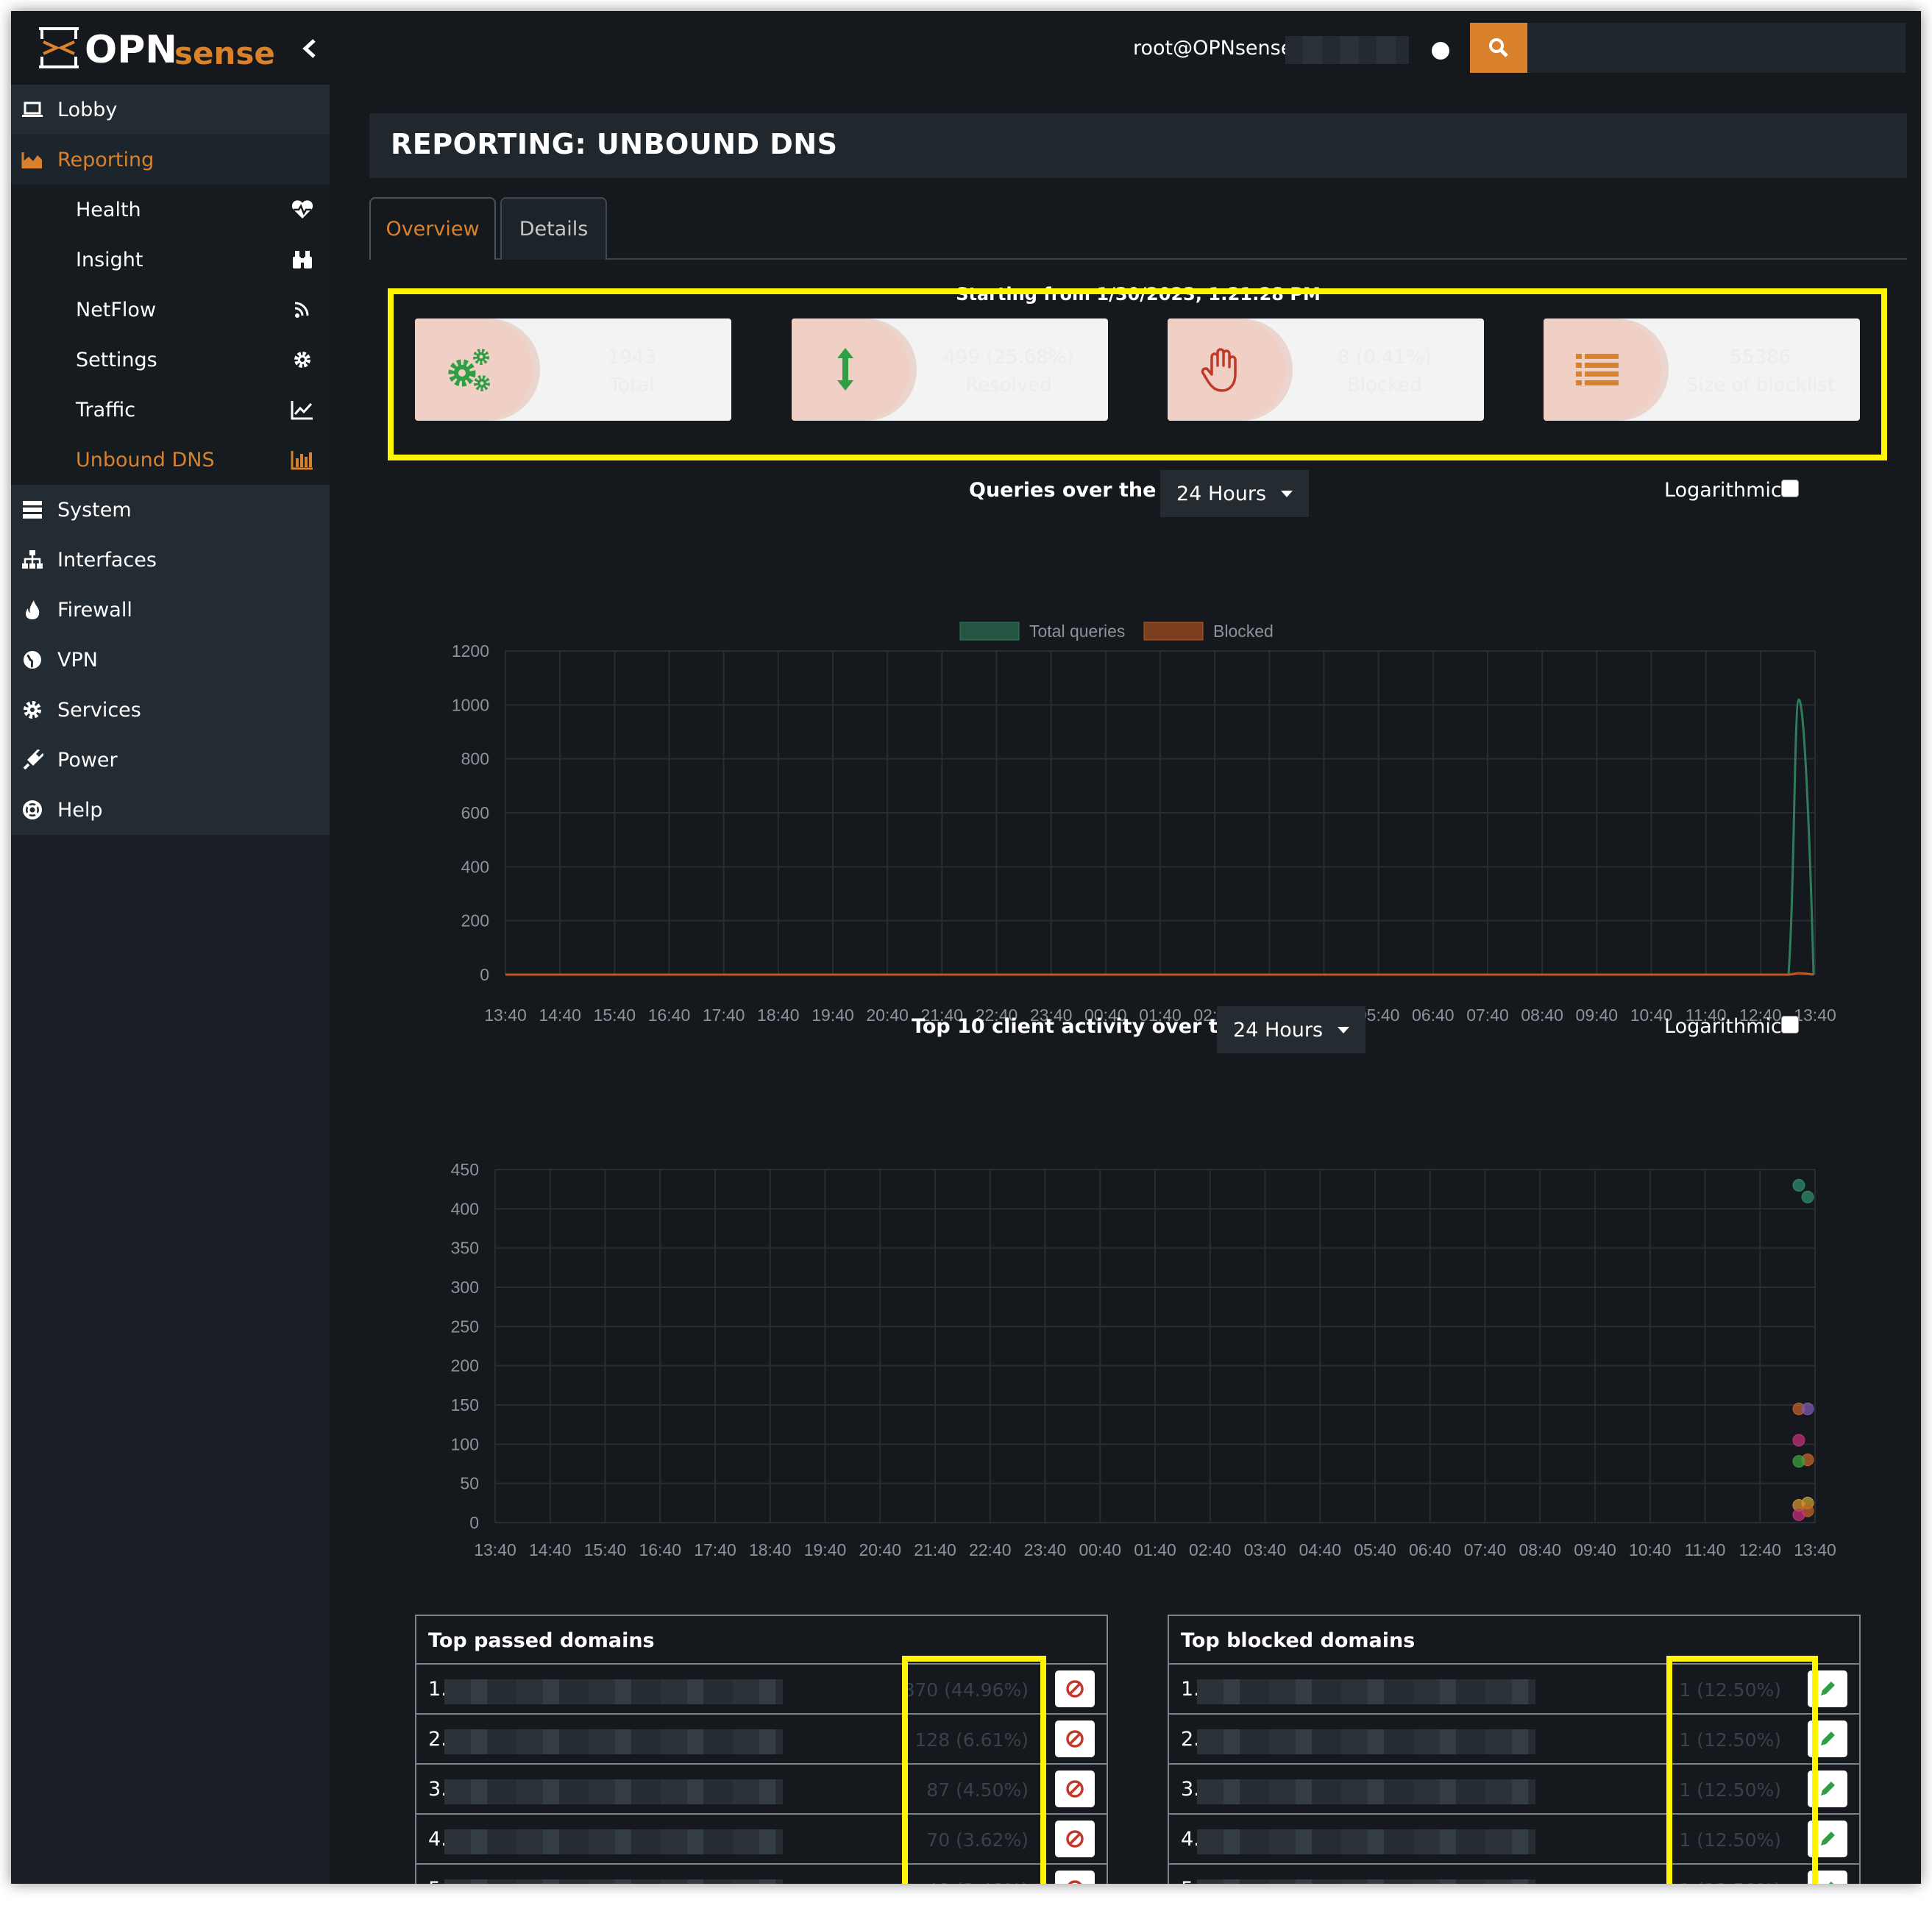 The image size is (1932, 1911). What do you see at coordinates (1542, 1015) in the screenshot?
I see `queries-x-tick-label: 08:40` at bounding box center [1542, 1015].